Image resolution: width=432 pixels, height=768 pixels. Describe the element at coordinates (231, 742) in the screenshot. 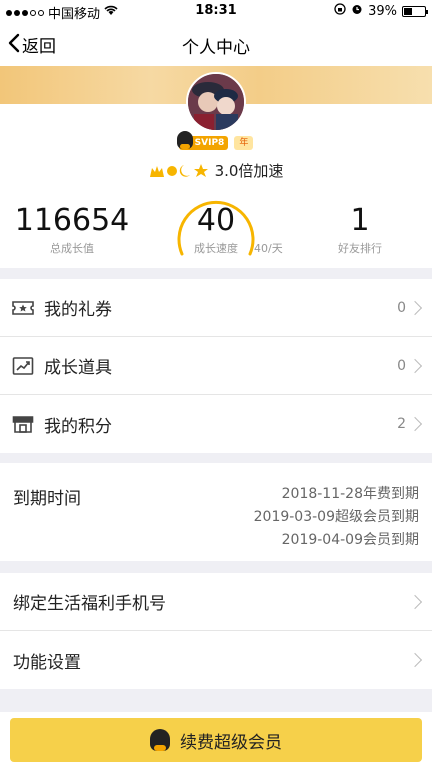

I see `renew-label: 续费超级会员` at that location.